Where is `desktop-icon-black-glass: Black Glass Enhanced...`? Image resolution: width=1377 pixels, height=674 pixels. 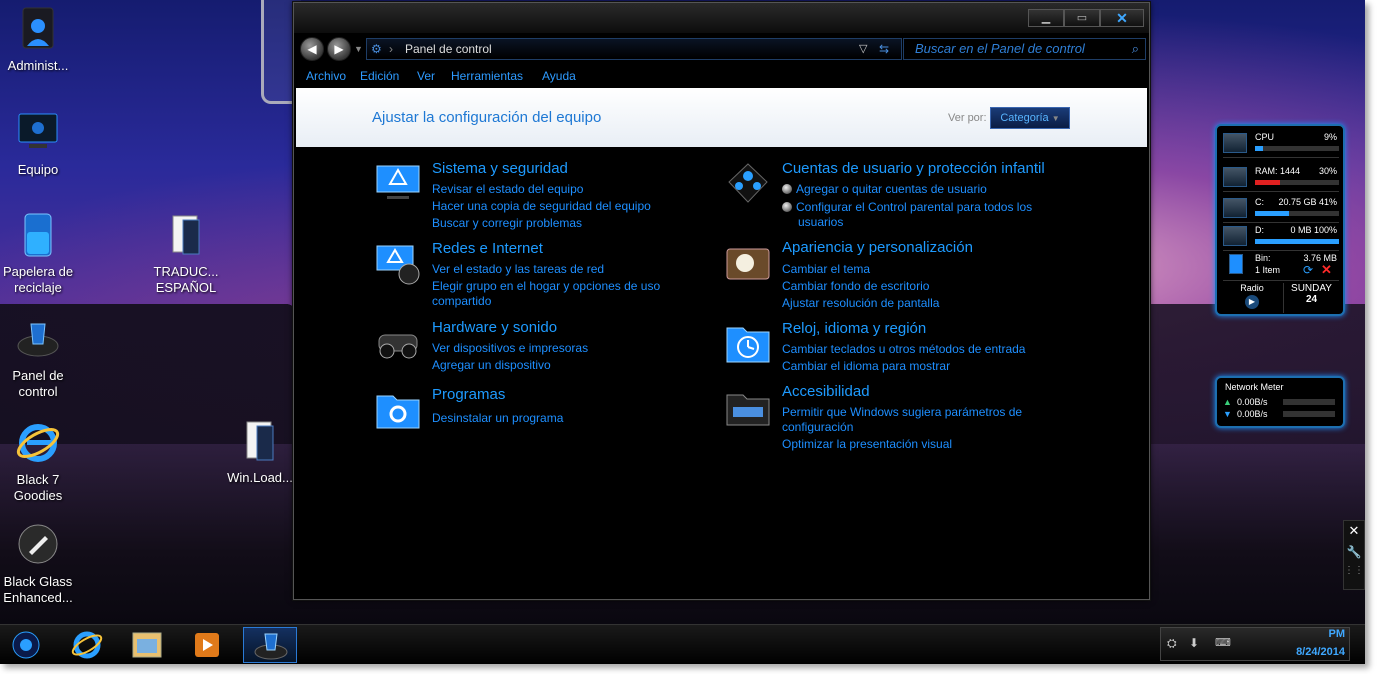
desktop-icon-black-glass: Black Glass Enhanced... is located at coordinates (38, 564).